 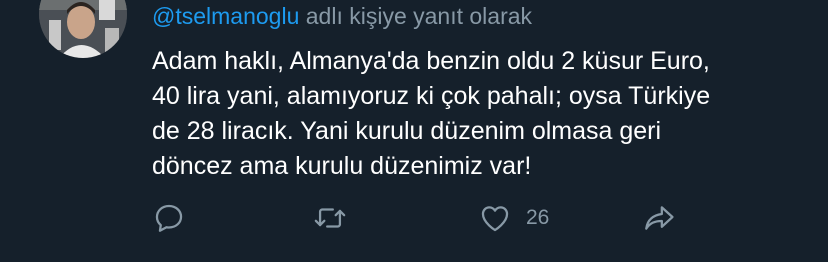 I want to click on reply-button, so click(x=169, y=218).